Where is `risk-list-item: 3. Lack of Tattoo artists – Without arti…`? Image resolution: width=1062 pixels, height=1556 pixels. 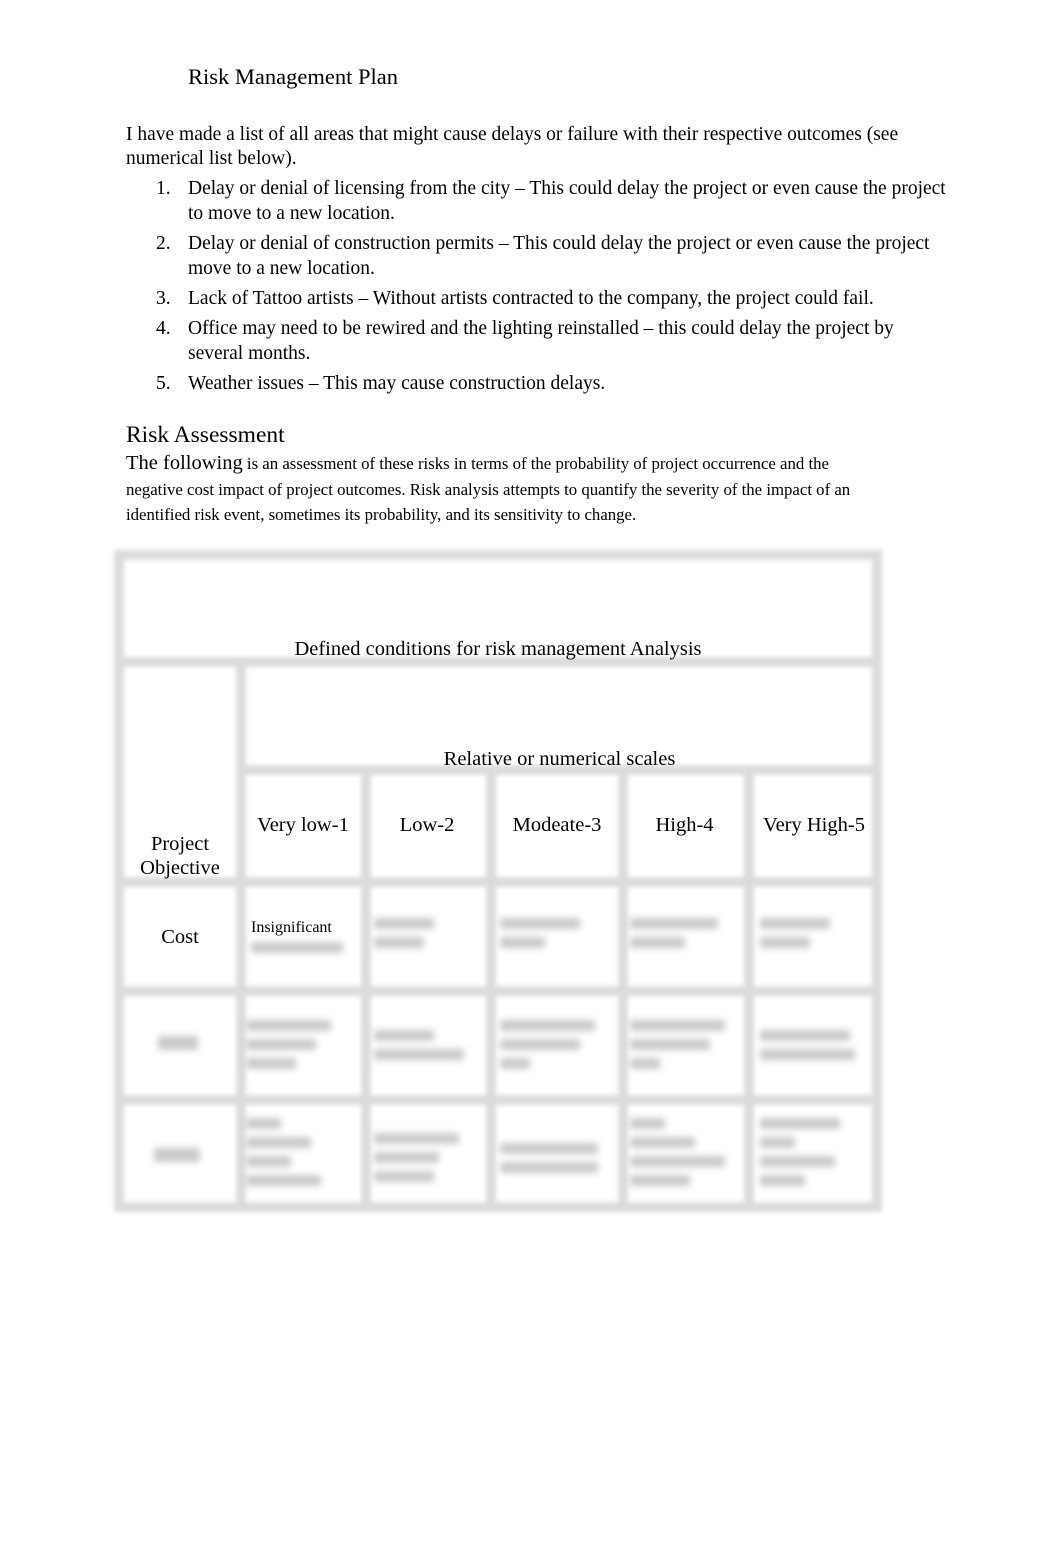
risk-list-item: 3. Lack of Tattoo artists – Without arti… is located at coordinates (536, 298).